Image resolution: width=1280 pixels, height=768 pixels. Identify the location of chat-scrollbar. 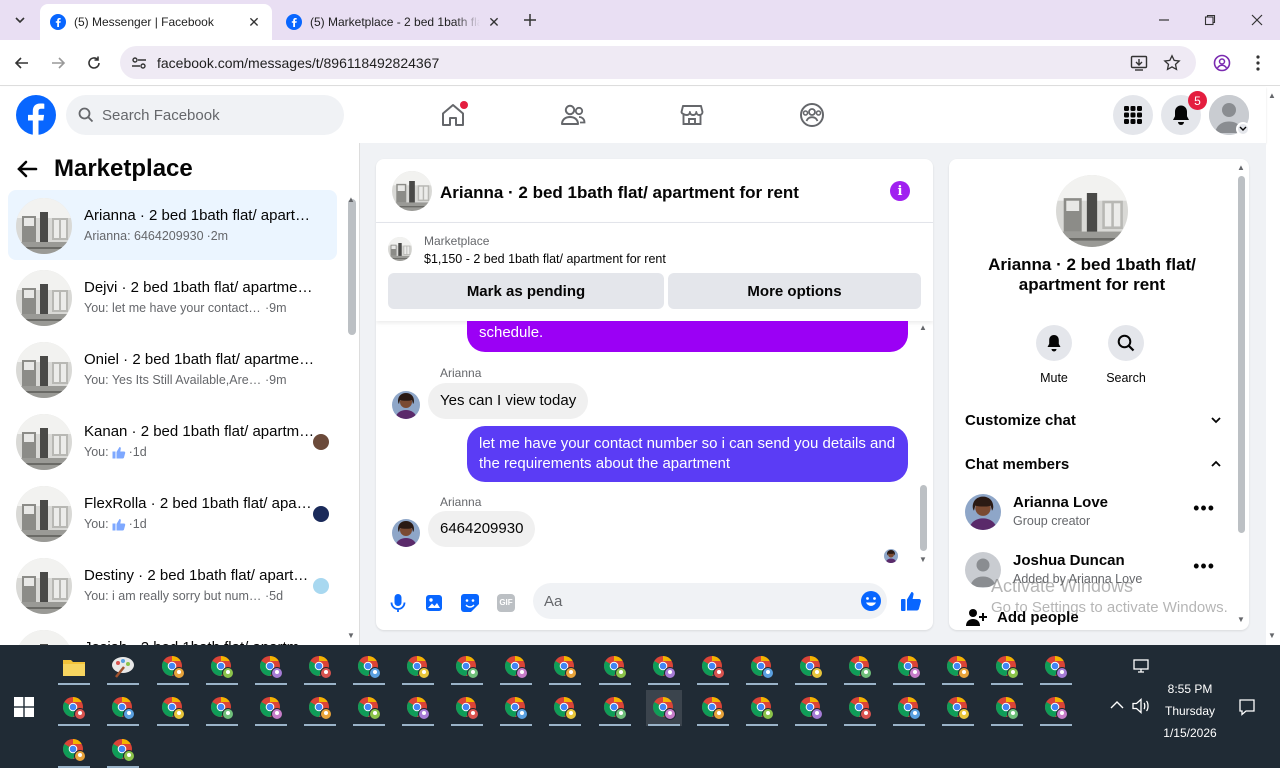
(923, 518).